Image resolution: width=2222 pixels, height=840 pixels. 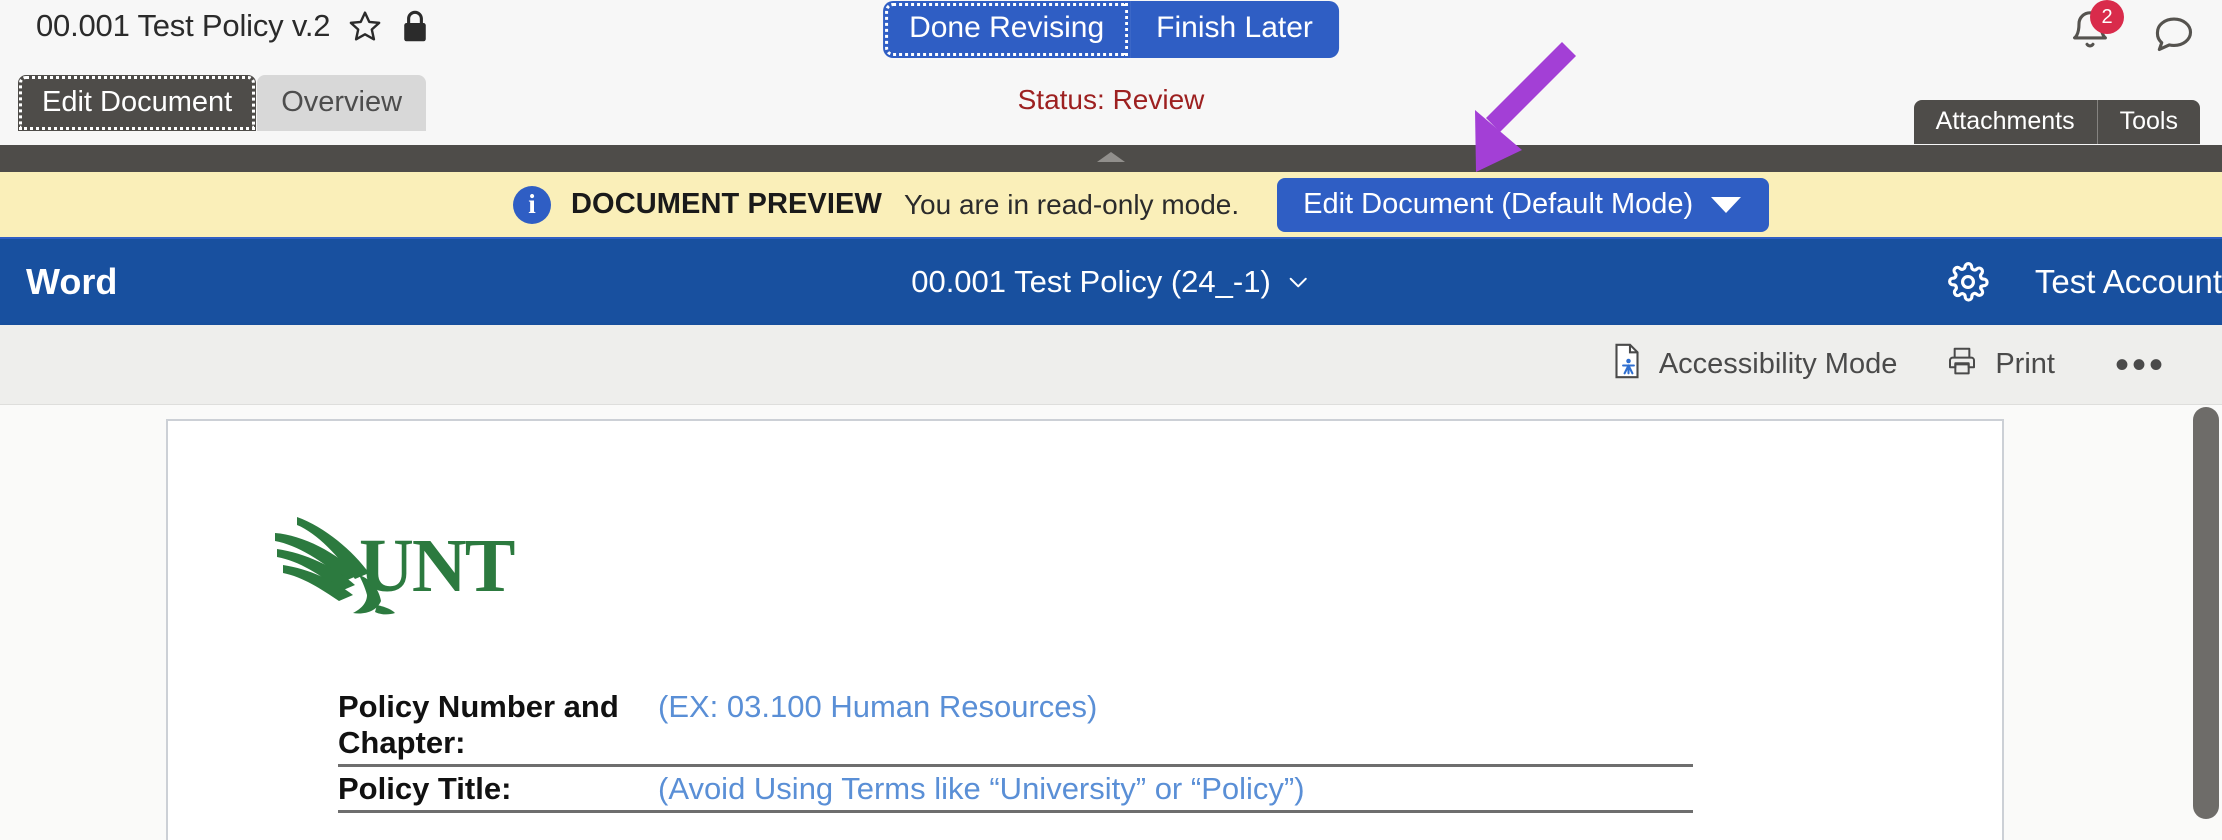 I want to click on preview-banner-title: DOCUMENT PREVIEW, so click(x=726, y=204).